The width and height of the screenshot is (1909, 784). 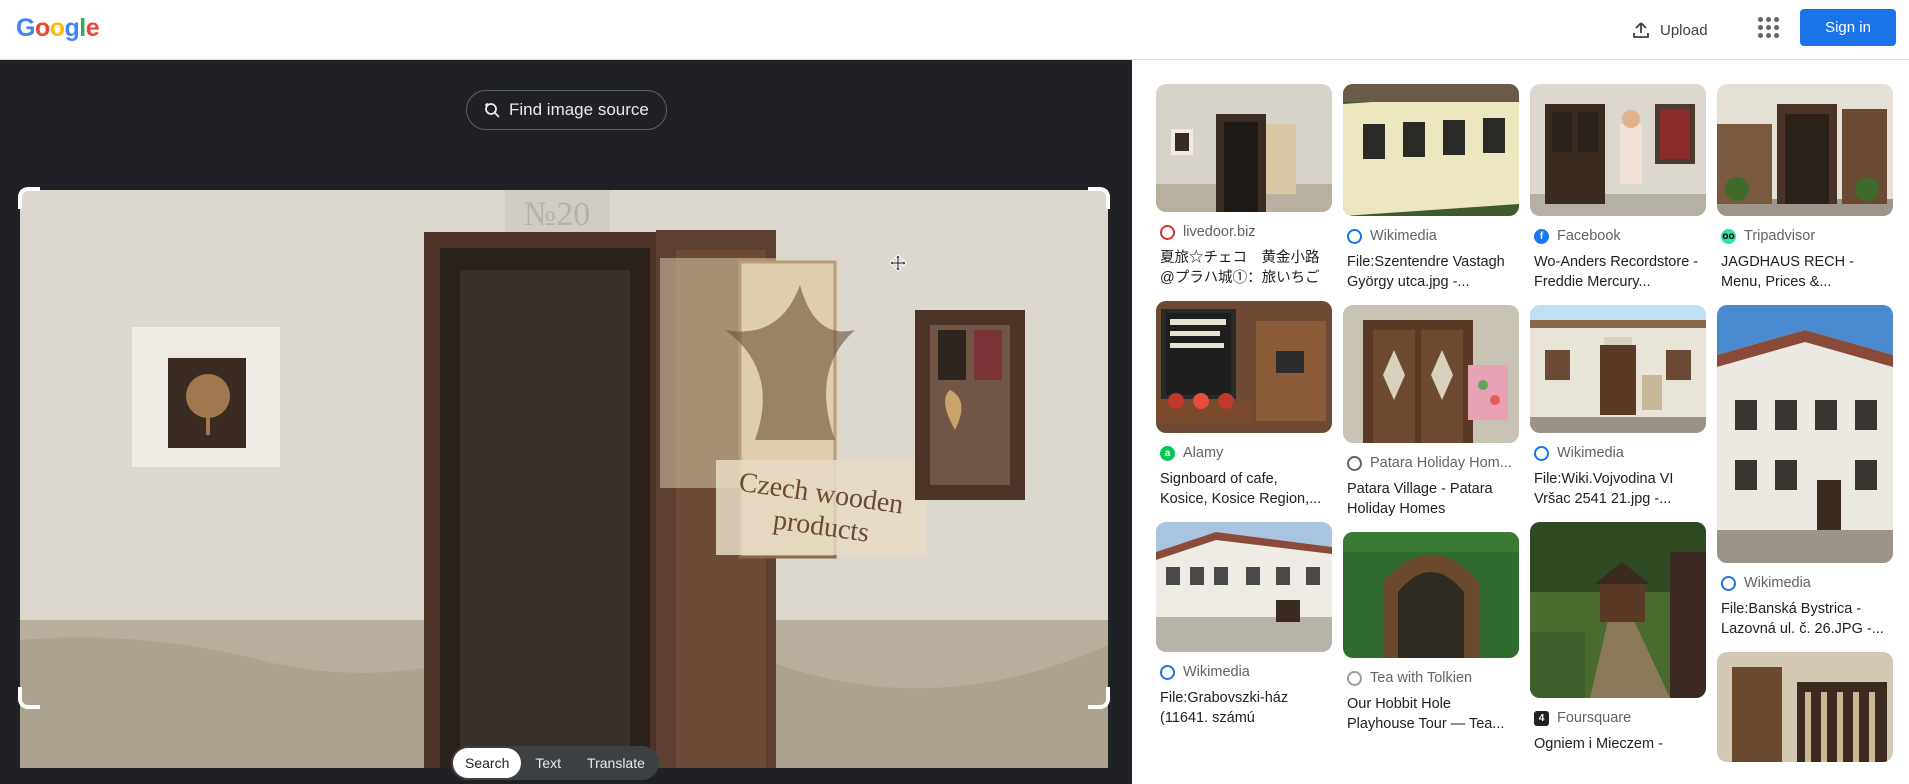 I want to click on globe-favicon-icon, so click(x=1354, y=463).